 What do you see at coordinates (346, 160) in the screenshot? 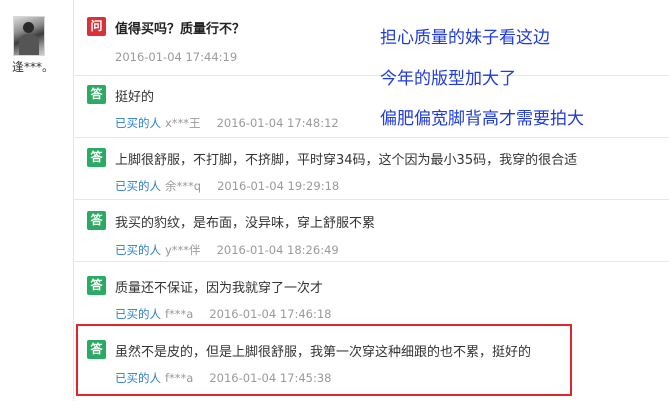
I see `answer-text: 上脚很舒服，不打脚，不挤脚，平时穿34码，这个因为最小35码，我穿的很合适` at bounding box center [346, 160].